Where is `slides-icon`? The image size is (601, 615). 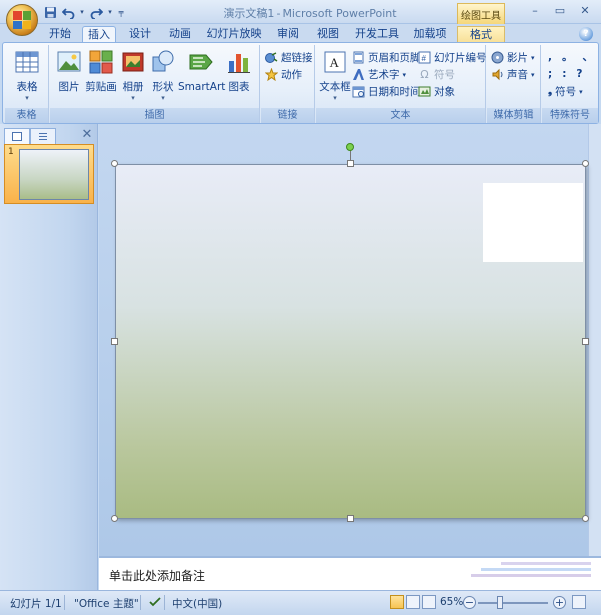
slides-icon is located at coordinates (17, 136).